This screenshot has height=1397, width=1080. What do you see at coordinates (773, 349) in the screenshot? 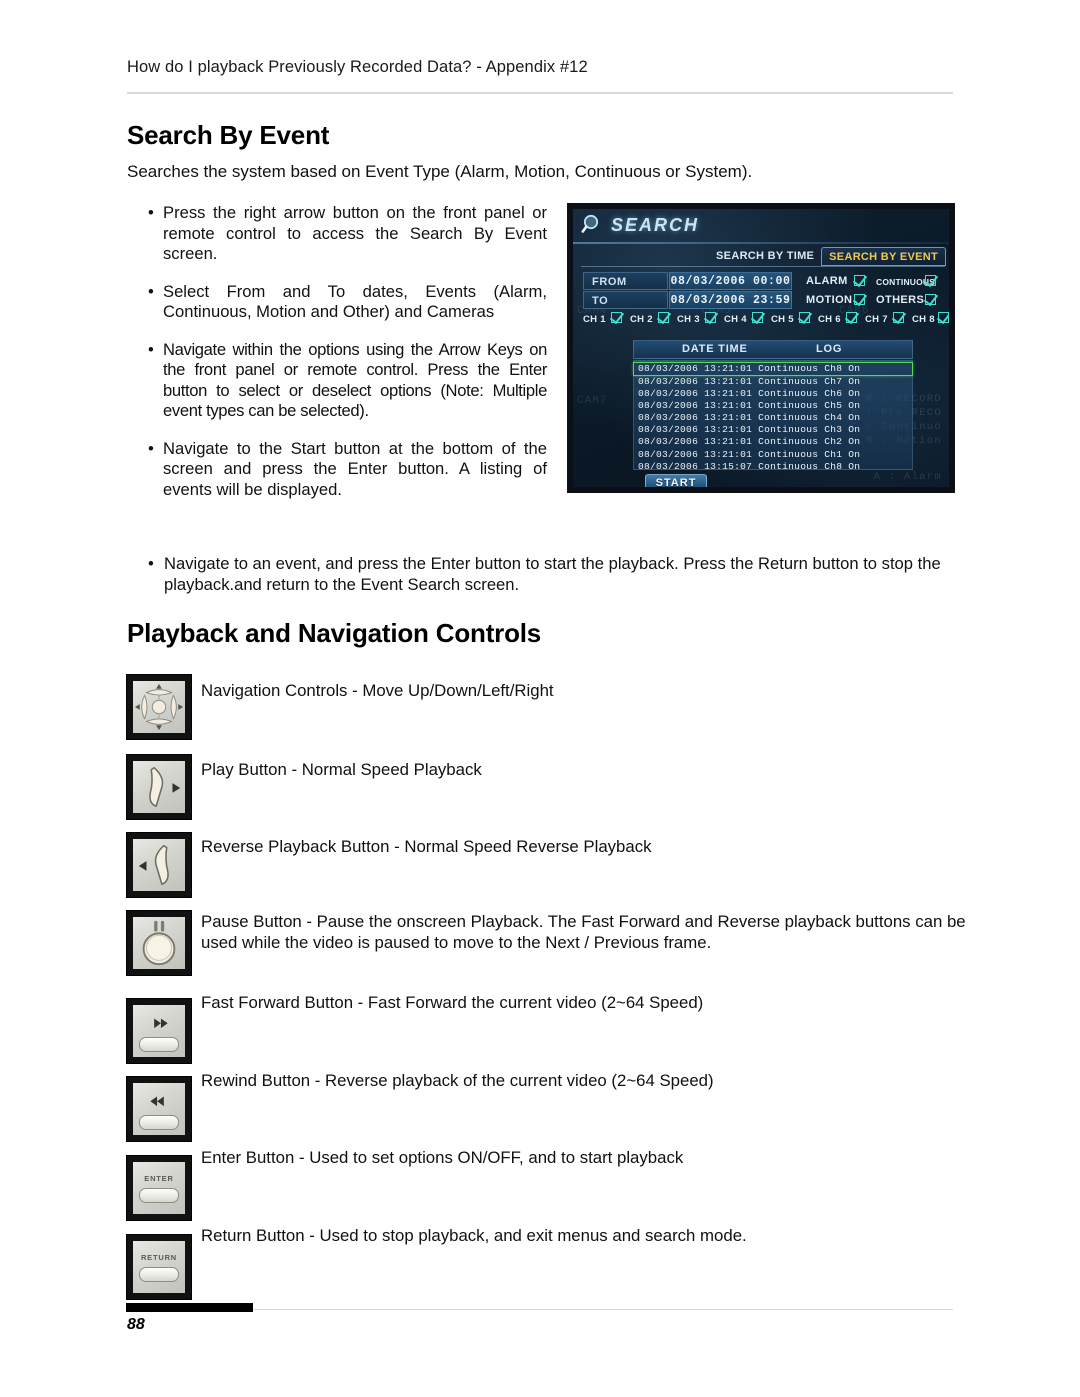
I see `log-table-header: DATE TIME LOG` at bounding box center [773, 349].